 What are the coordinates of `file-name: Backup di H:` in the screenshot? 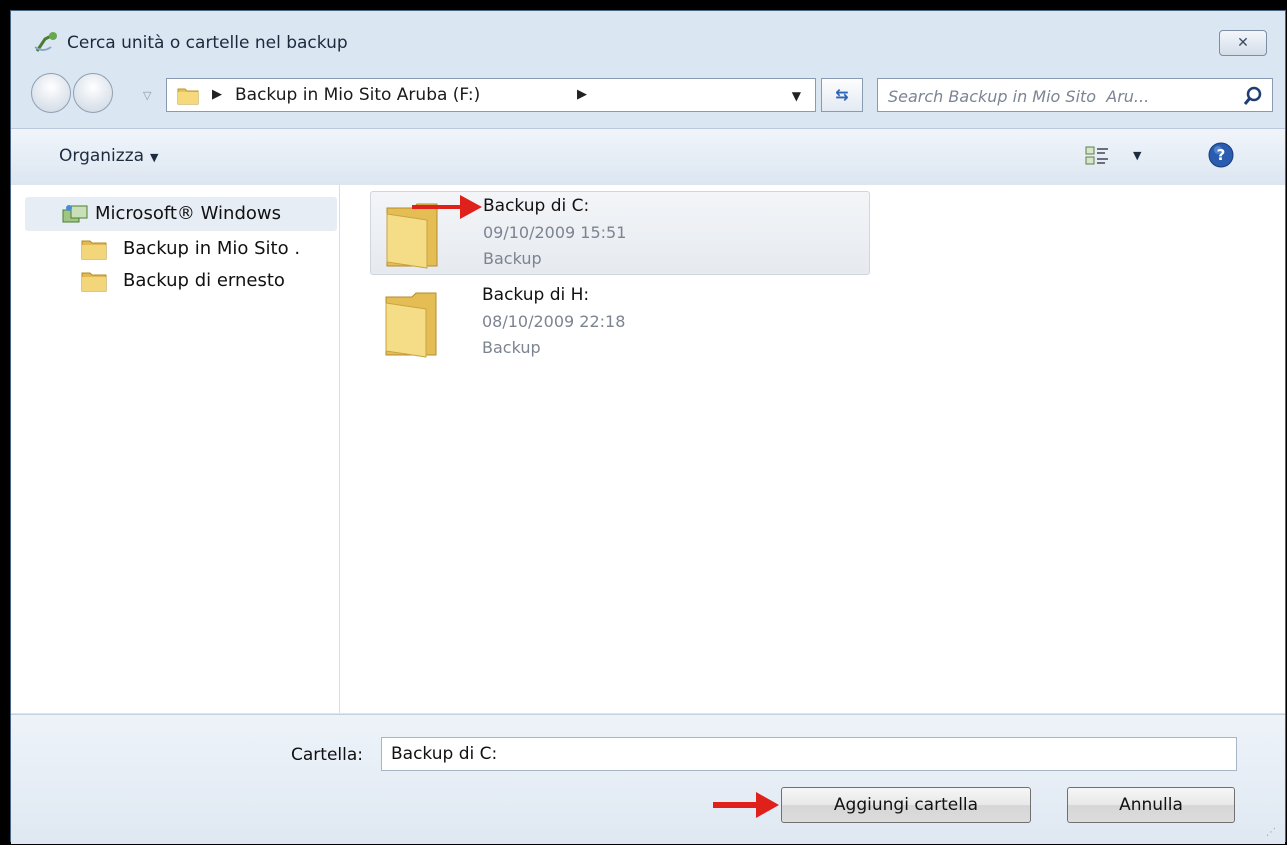 It's located at (536, 295).